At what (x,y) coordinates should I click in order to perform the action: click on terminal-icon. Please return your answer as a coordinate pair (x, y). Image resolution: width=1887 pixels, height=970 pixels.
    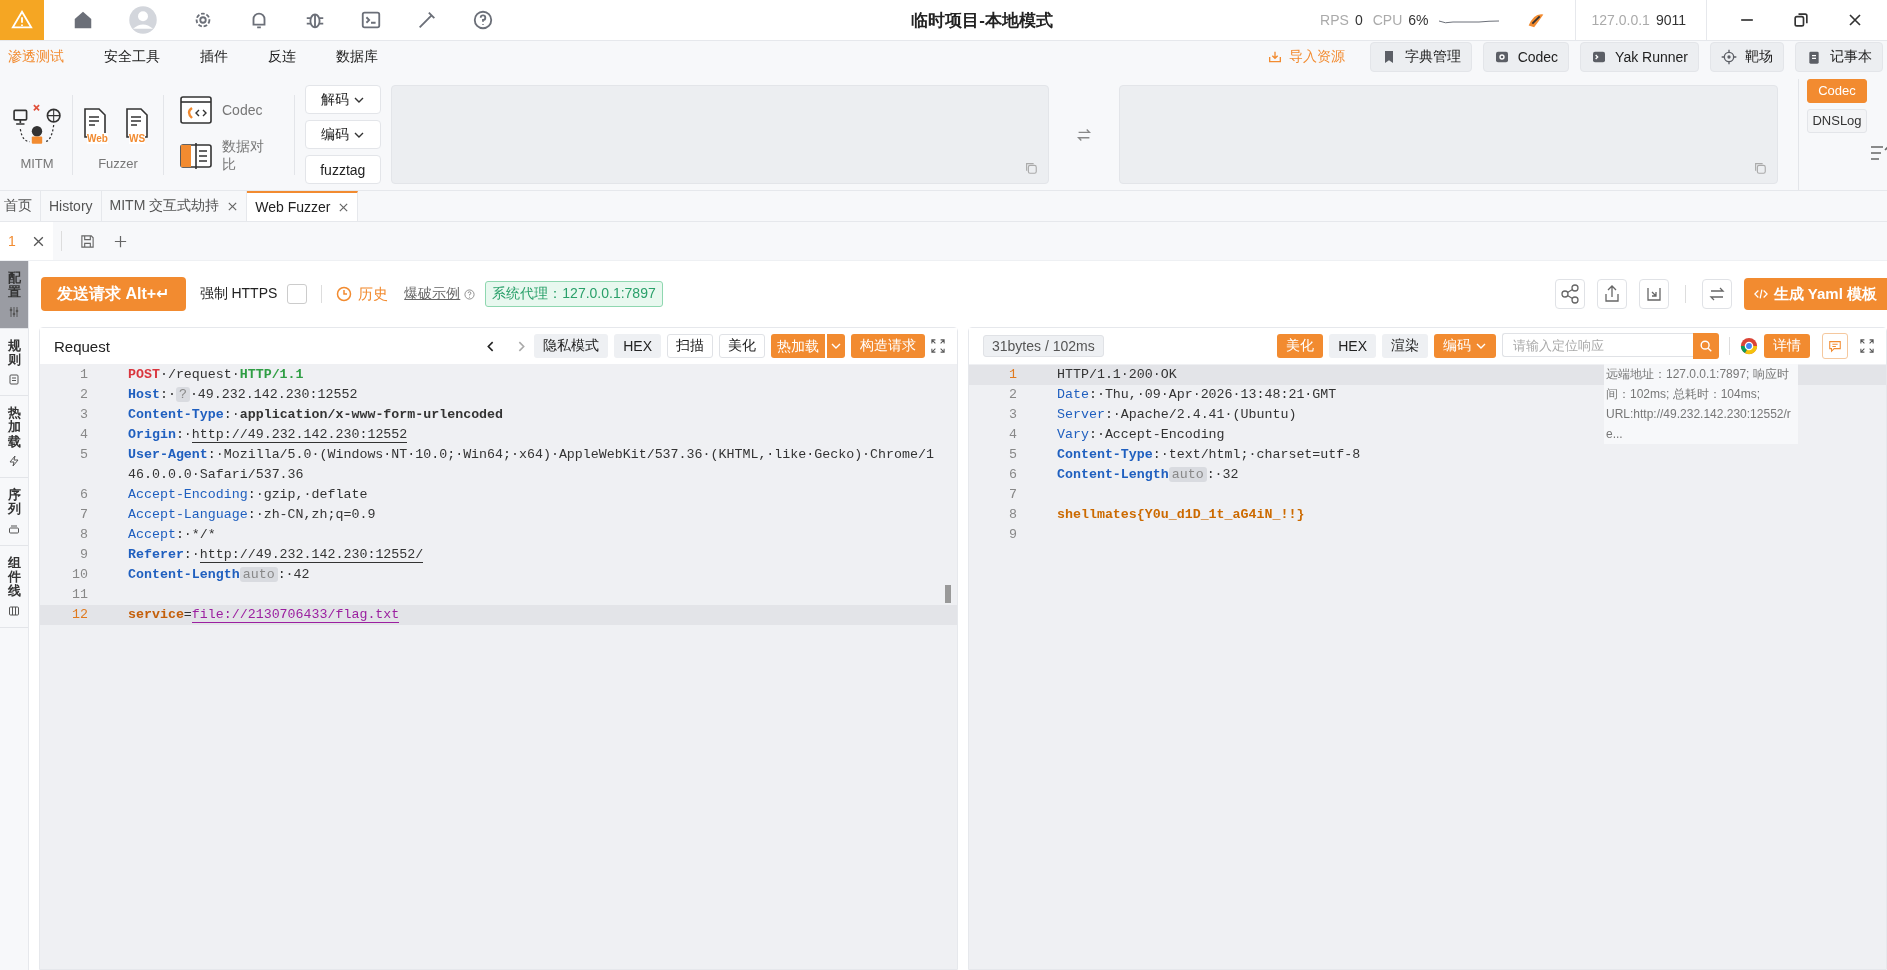
    Looking at the image, I should click on (371, 20).